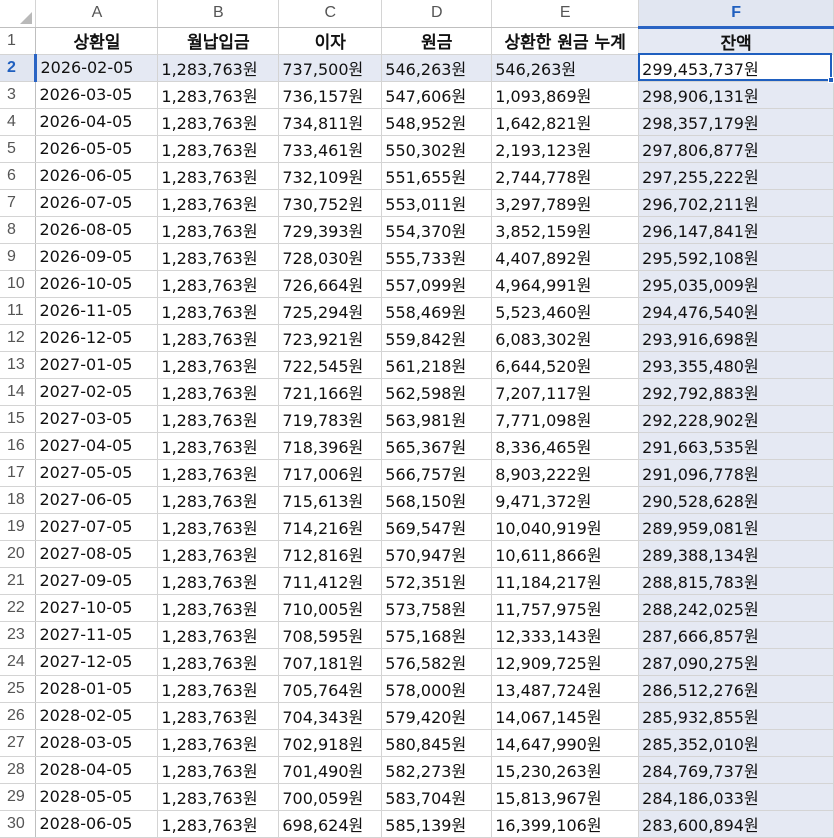 Image resolution: width=834 pixels, height=838 pixels. What do you see at coordinates (18, 14) in the screenshot?
I see `select-all-corner` at bounding box center [18, 14].